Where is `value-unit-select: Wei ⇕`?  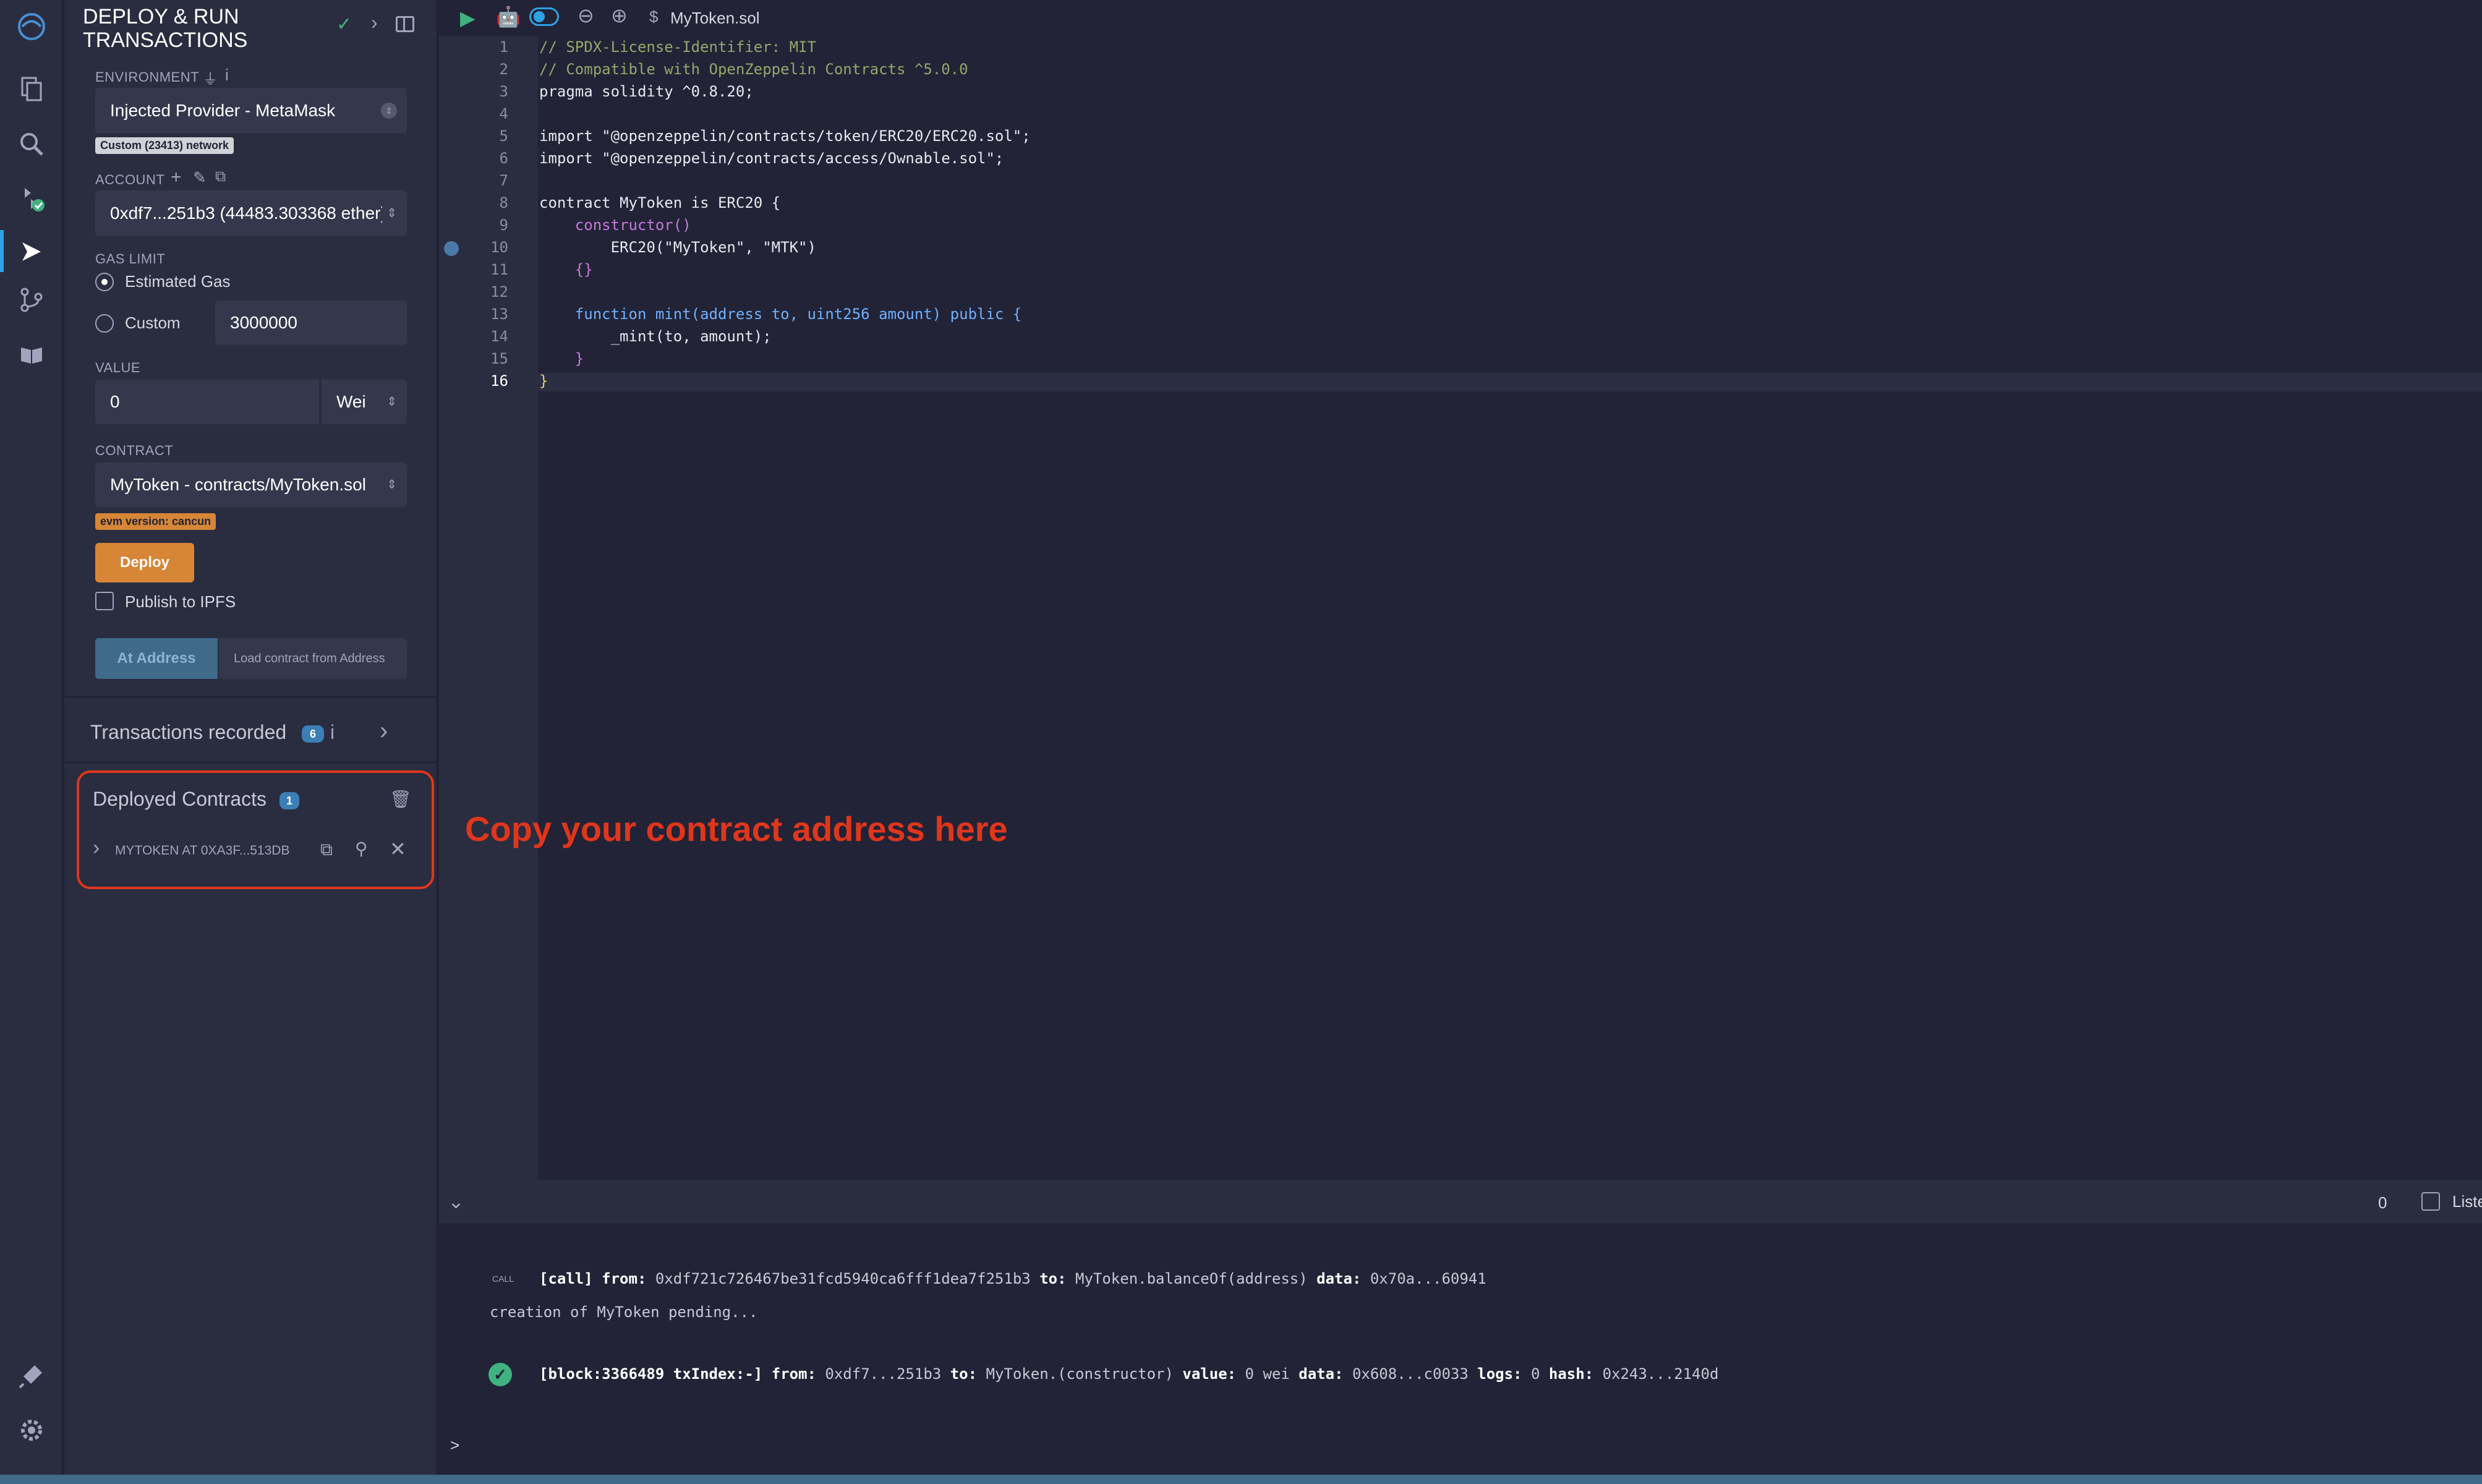 value-unit-select: Wei ⇕ is located at coordinates (364, 402).